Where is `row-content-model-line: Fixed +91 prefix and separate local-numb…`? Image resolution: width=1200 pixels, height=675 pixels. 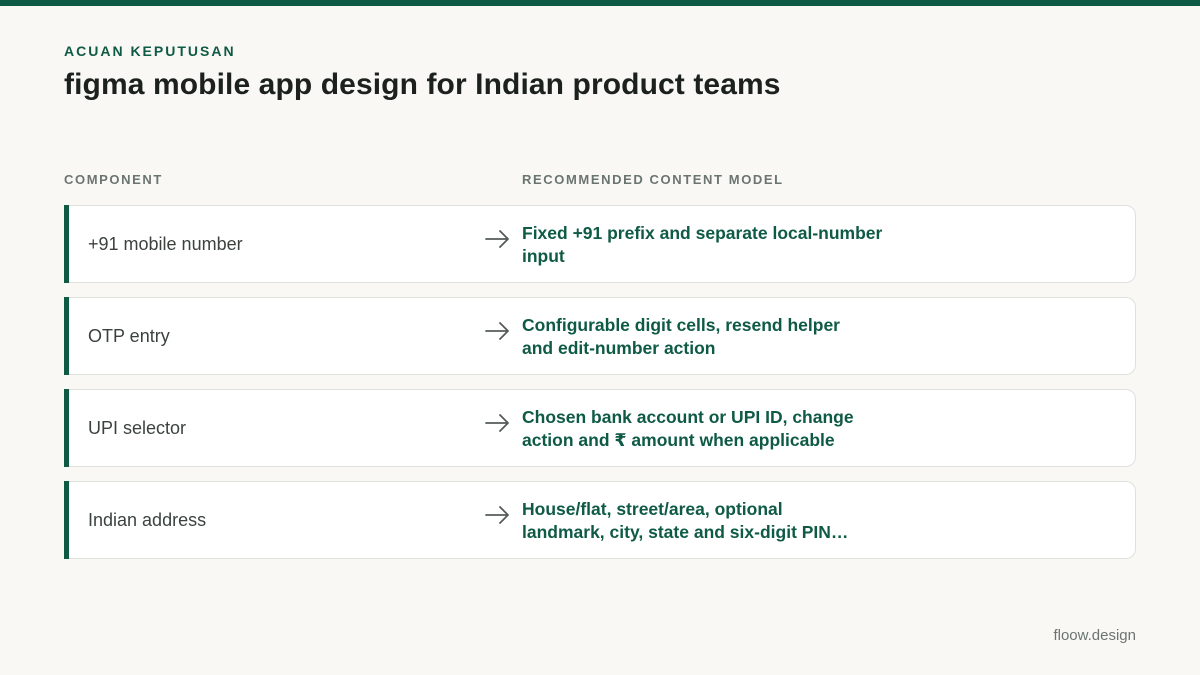 row-content-model-line: Fixed +91 prefix and separate local-numb… is located at coordinates (702, 233).